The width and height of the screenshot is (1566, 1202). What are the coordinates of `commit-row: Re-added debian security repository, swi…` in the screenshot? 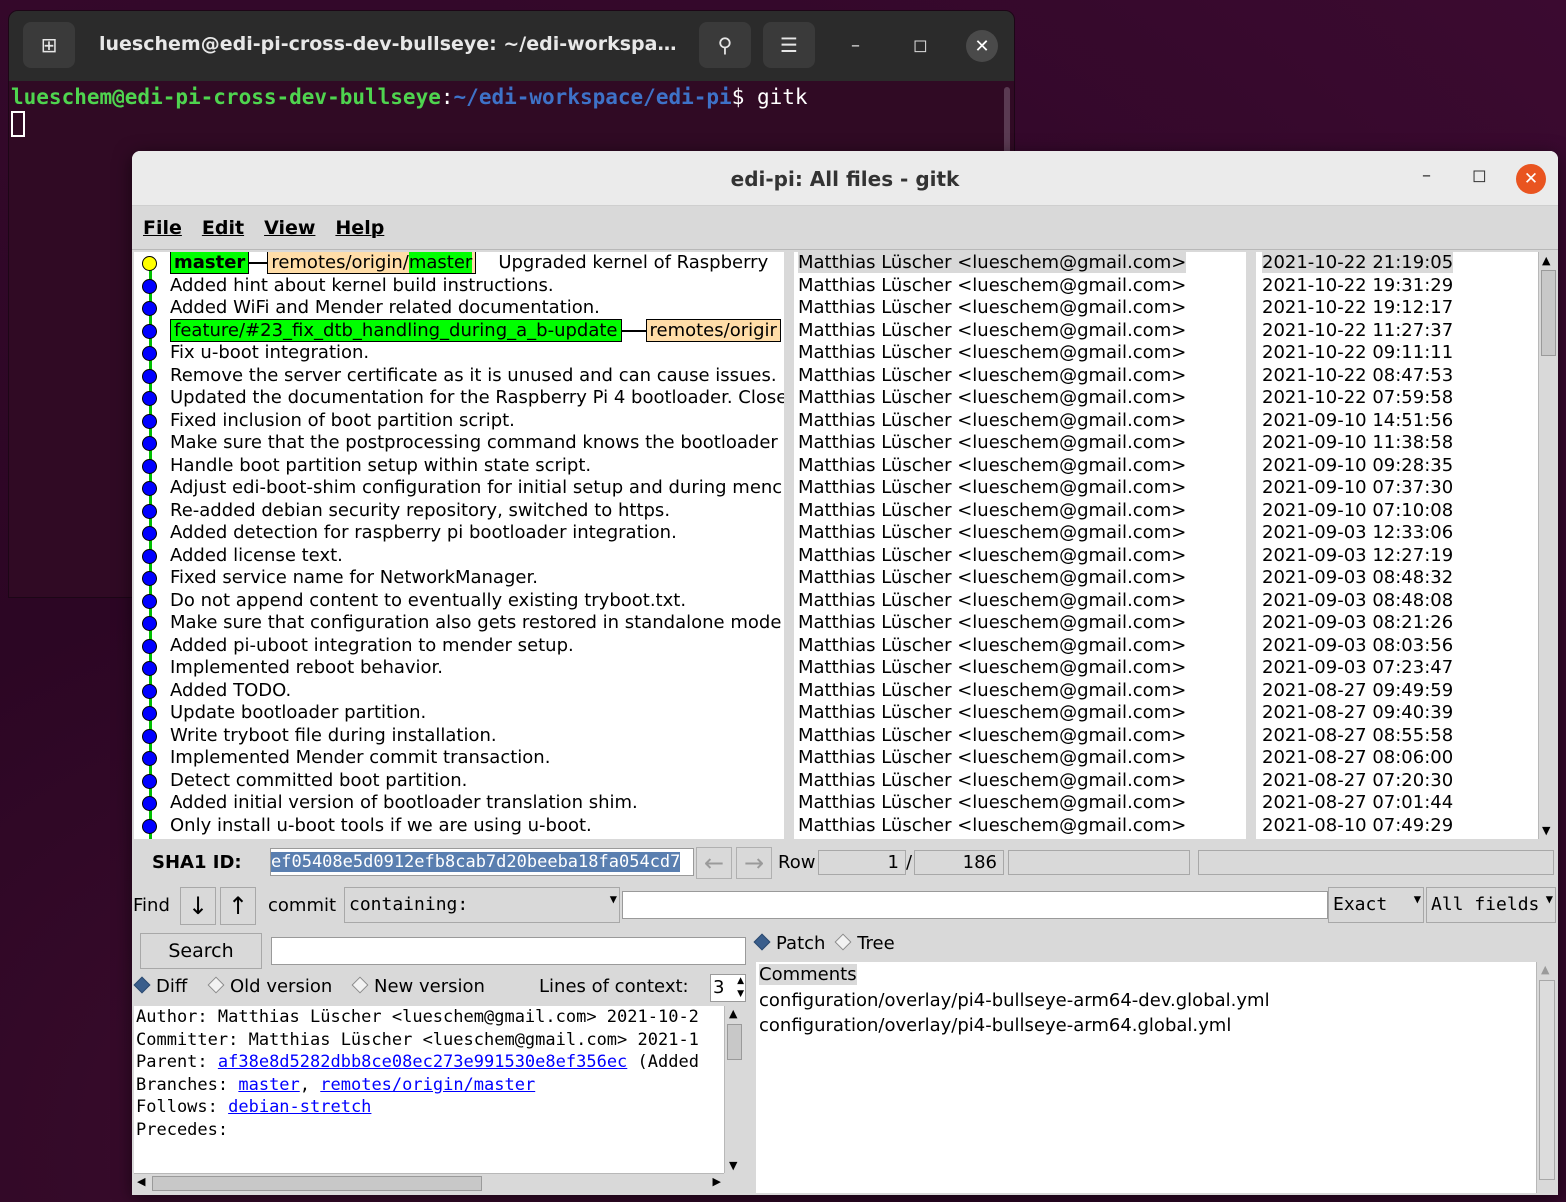 It's located at (459, 511).